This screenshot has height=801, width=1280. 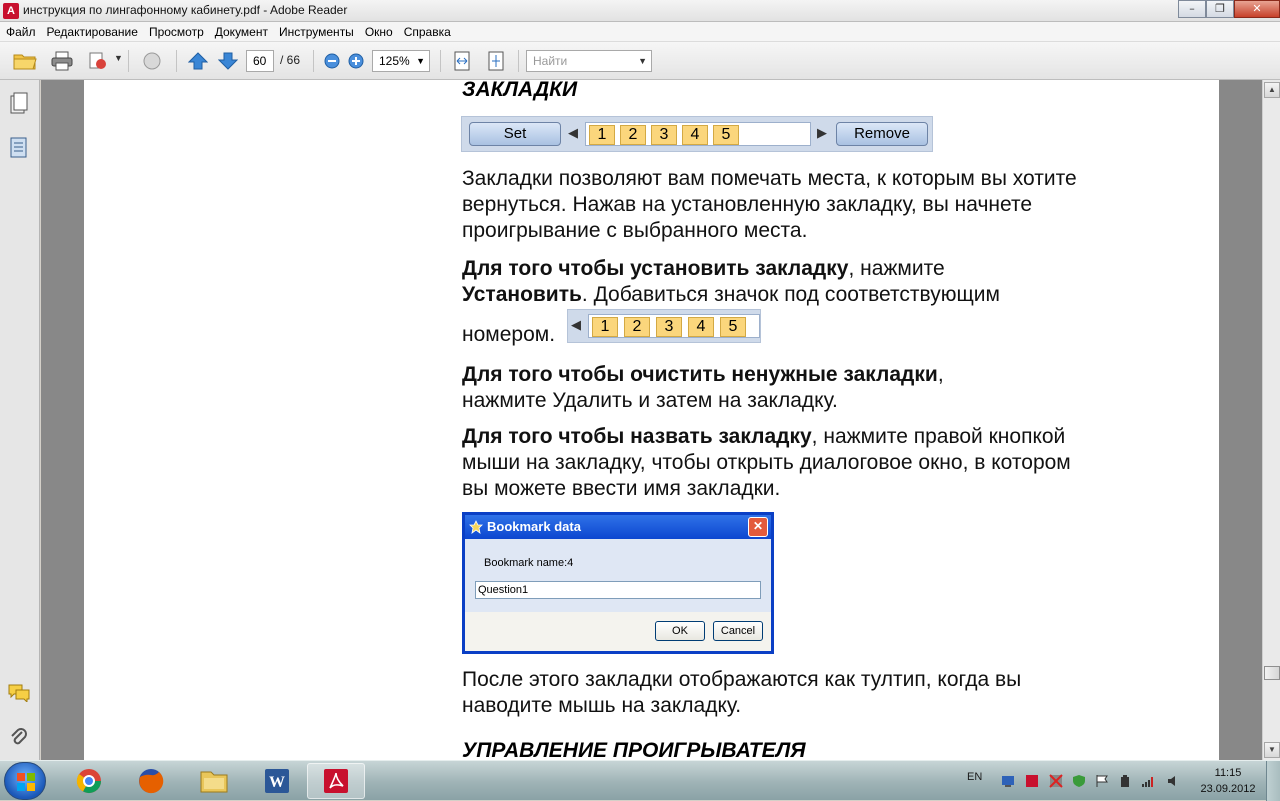 What do you see at coordinates (11, 11) in the screenshot?
I see `adobe-reader-icon: A` at bounding box center [11, 11].